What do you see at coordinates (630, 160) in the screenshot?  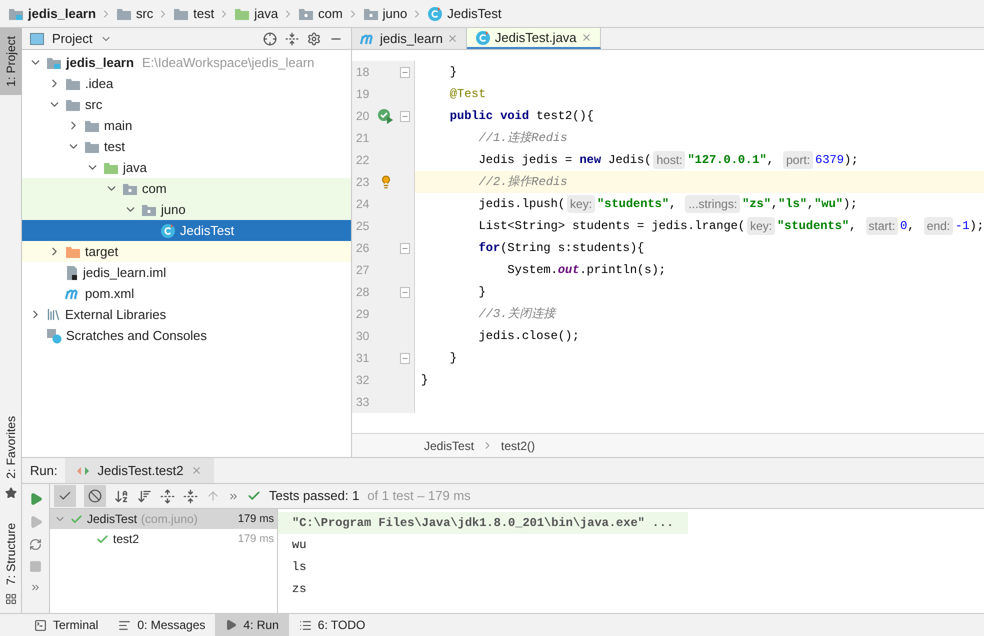 I see `code-token: Jedis(` at bounding box center [630, 160].